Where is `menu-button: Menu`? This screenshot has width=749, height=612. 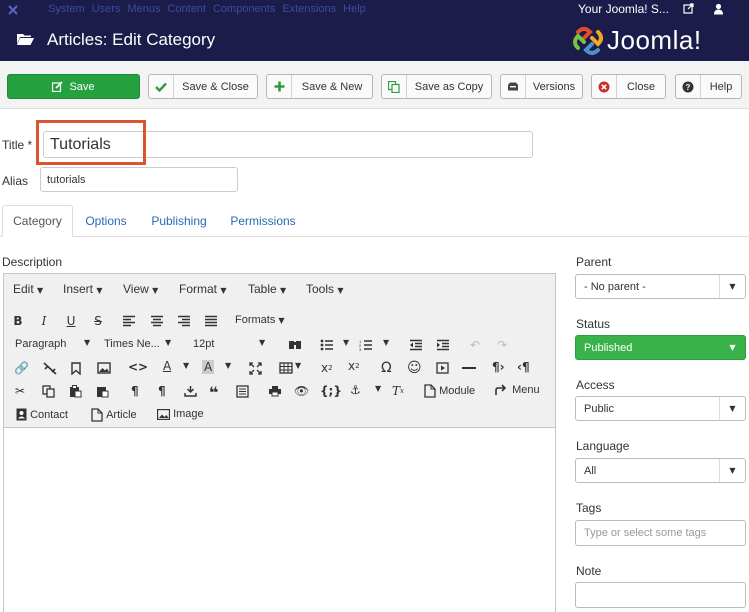
menu-button: Menu is located at coordinates (517, 390).